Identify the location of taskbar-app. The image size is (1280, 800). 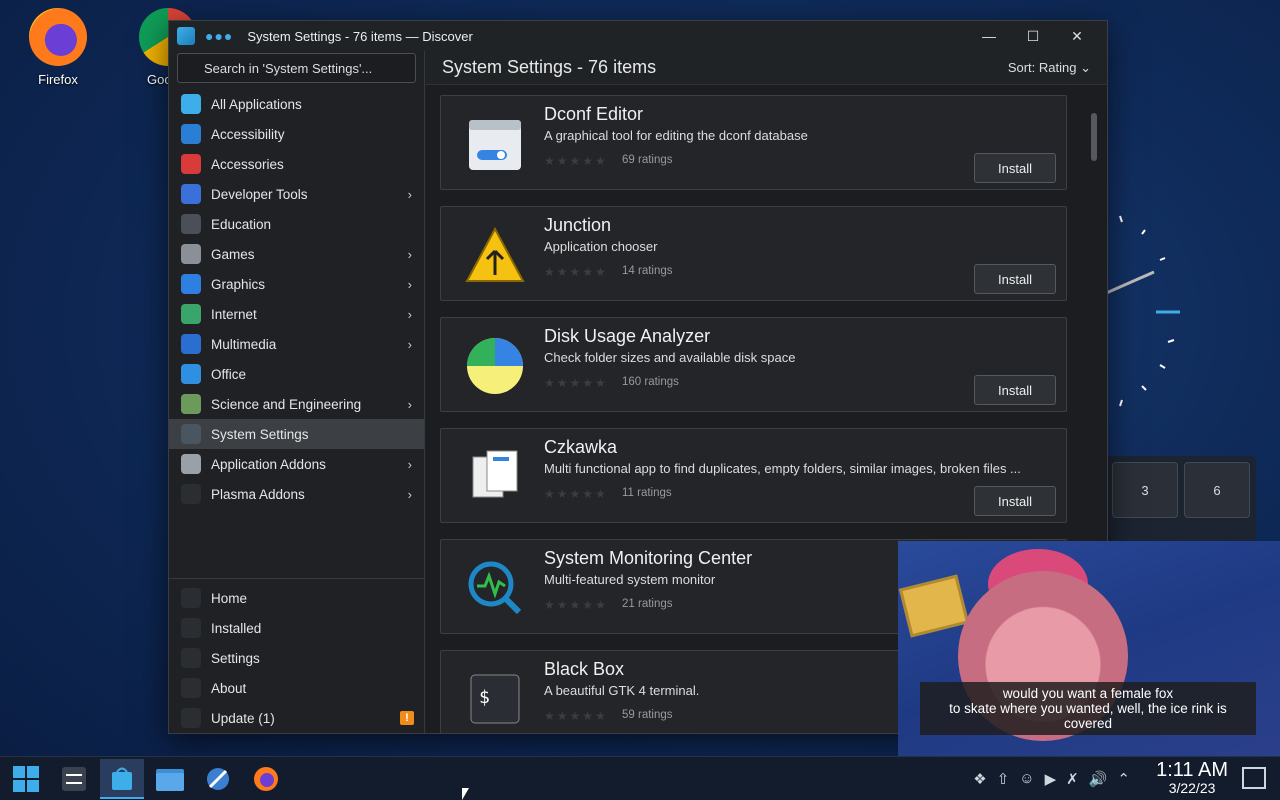
(218, 779).